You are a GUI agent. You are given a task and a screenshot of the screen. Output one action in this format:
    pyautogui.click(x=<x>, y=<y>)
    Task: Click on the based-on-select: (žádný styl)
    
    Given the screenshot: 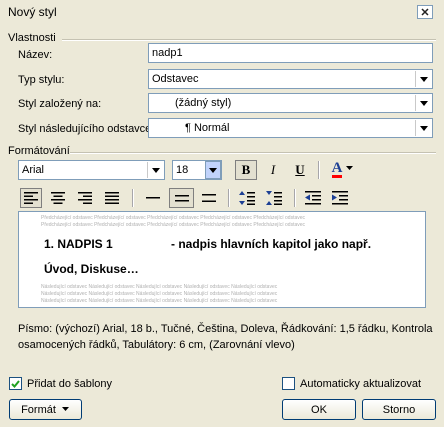 What is the action you would take?
    pyautogui.click(x=290, y=103)
    